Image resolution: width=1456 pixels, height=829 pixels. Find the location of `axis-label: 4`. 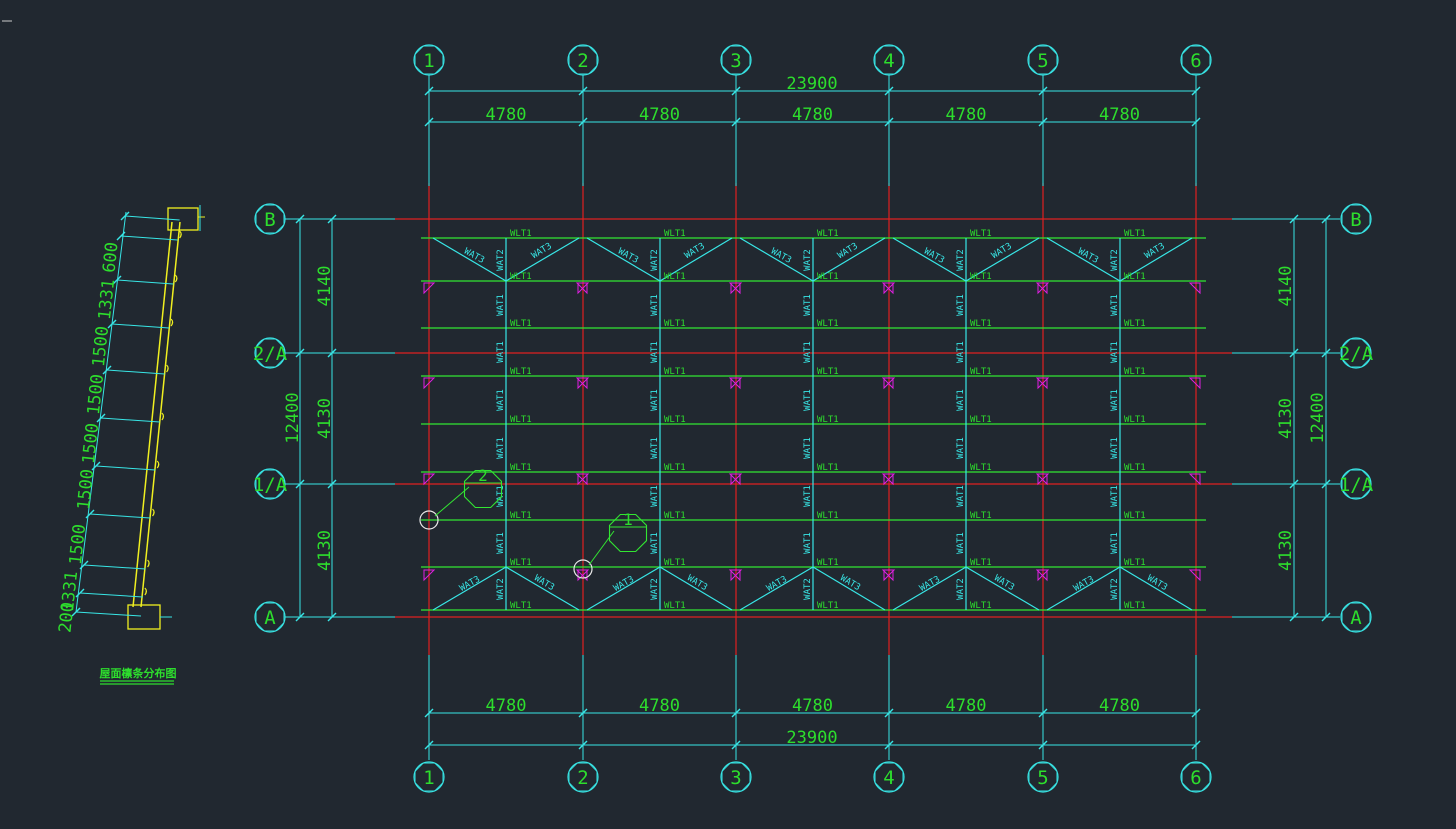

axis-label: 4 is located at coordinates (888, 61).